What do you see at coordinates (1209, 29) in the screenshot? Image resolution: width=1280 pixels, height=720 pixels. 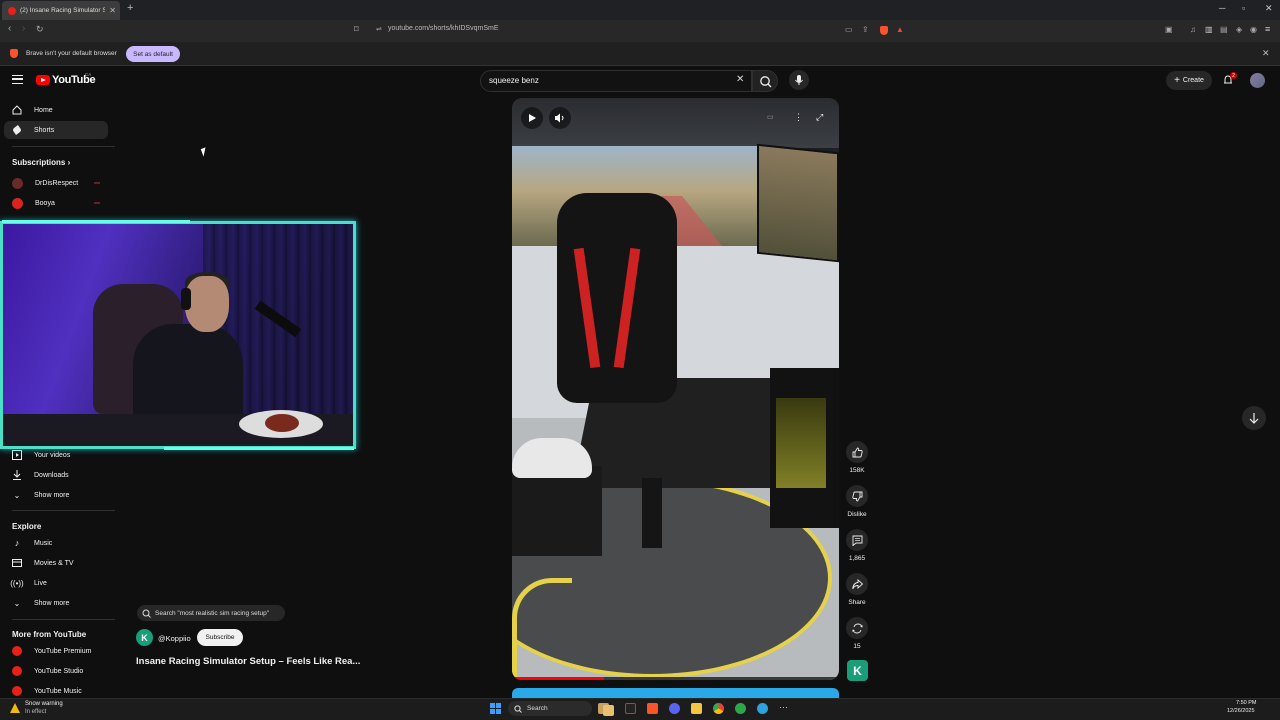 I see `reader-icon: ▥` at bounding box center [1209, 29].